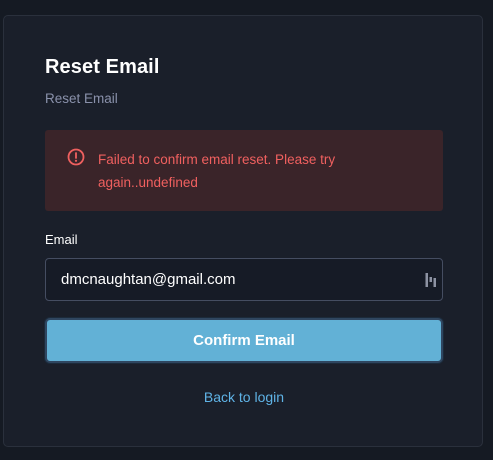 The image size is (493, 460). Describe the element at coordinates (244, 397) in the screenshot. I see `back-to-login-link: Back to login` at that location.